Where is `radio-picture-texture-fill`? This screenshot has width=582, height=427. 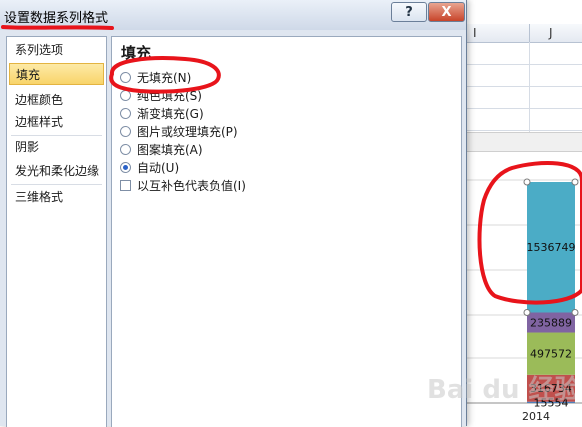 radio-picture-texture-fill is located at coordinates (125, 131).